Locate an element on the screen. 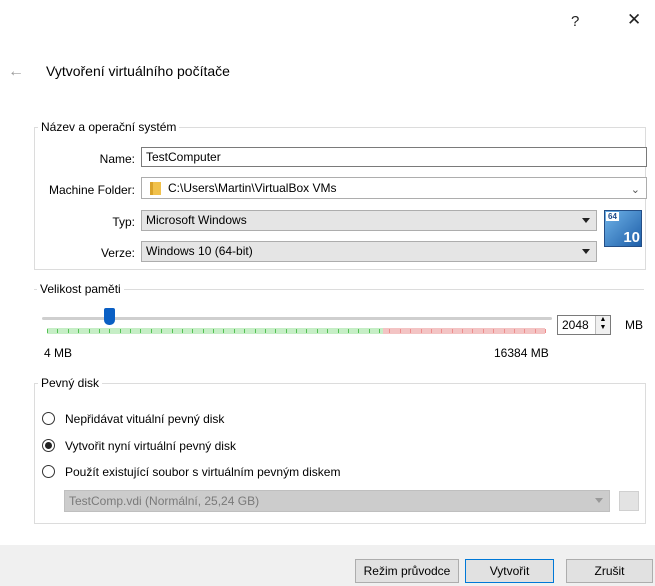  back-arrow-icon: ← is located at coordinates (16, 72).